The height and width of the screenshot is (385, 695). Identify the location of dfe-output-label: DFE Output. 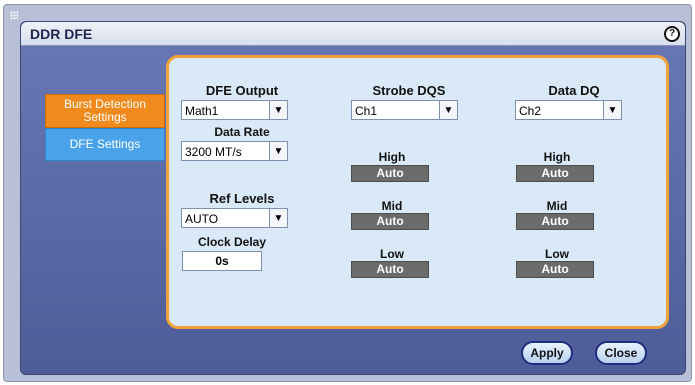
(242, 90).